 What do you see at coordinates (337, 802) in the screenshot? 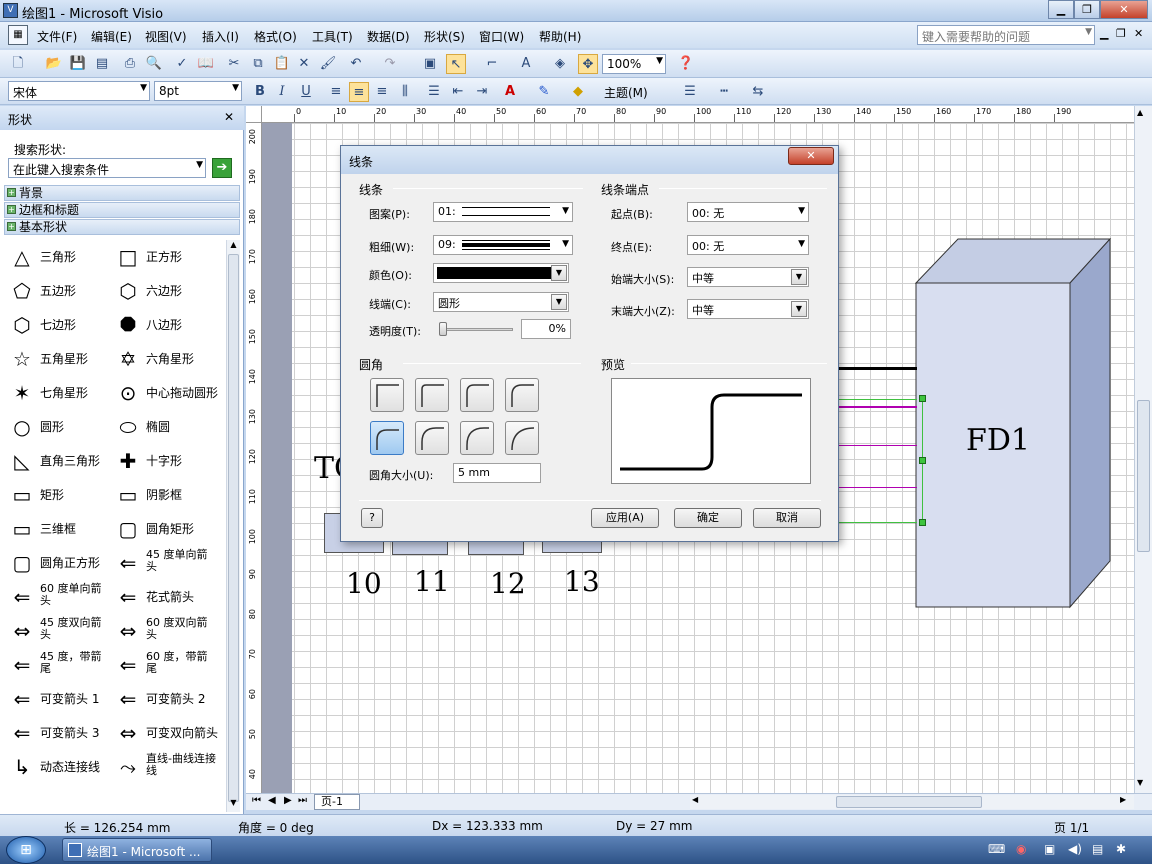
I see `page-tab: 页-1` at bounding box center [337, 802].